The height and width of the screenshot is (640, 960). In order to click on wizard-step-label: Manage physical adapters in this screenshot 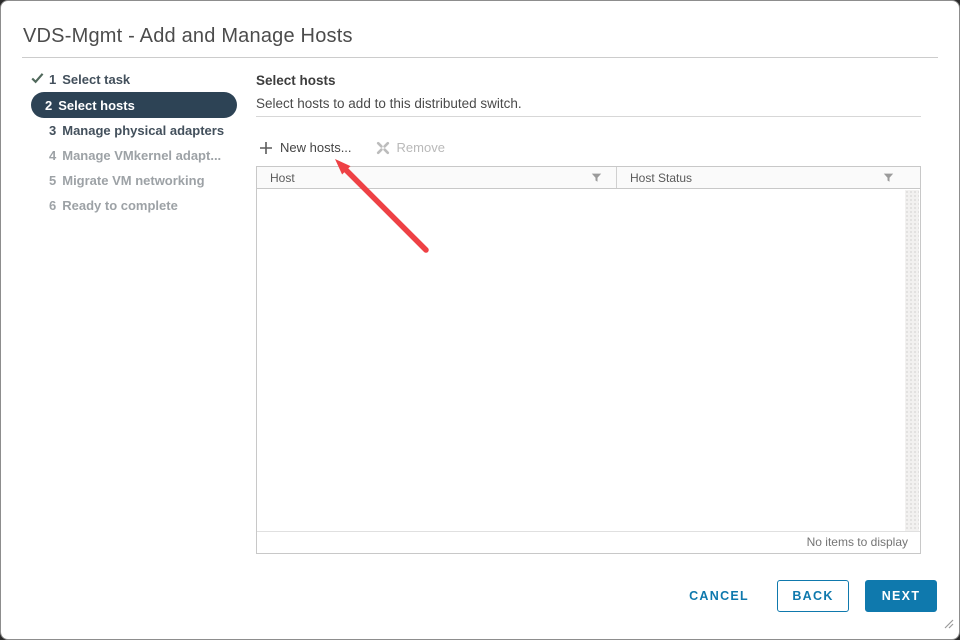, I will do `click(143, 130)`.